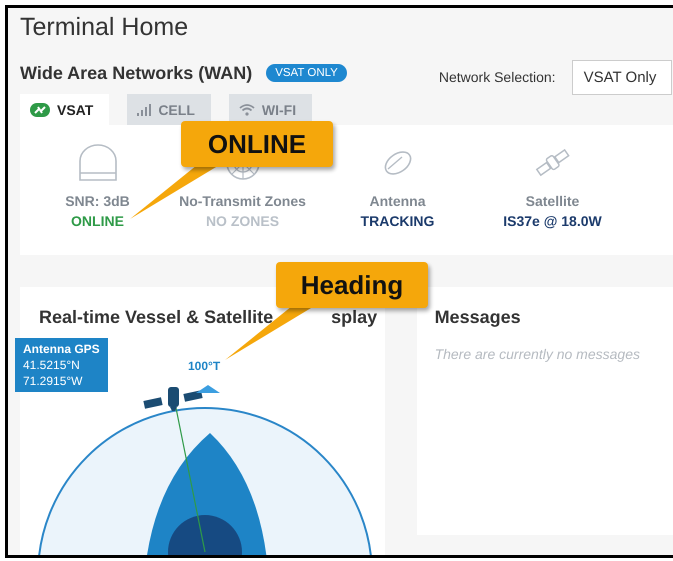 The width and height of the screenshot is (673, 561). What do you see at coordinates (397, 221) in the screenshot?
I see `status-value: TRACKING` at bounding box center [397, 221].